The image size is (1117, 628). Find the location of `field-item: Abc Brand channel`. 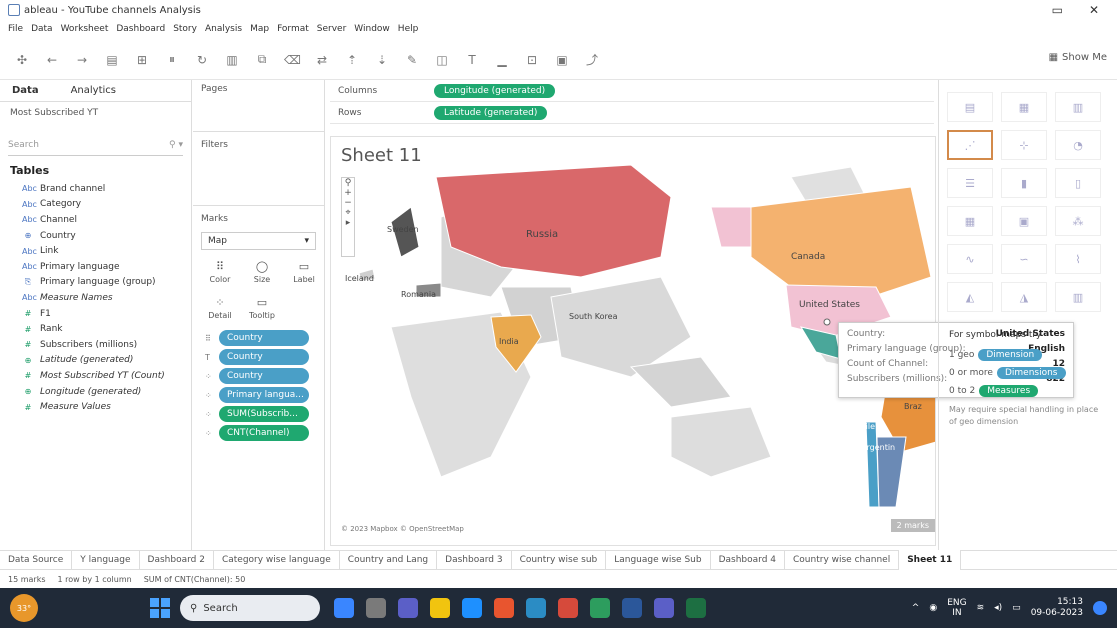

field-item: Abc Brand channel is located at coordinates (95, 189).